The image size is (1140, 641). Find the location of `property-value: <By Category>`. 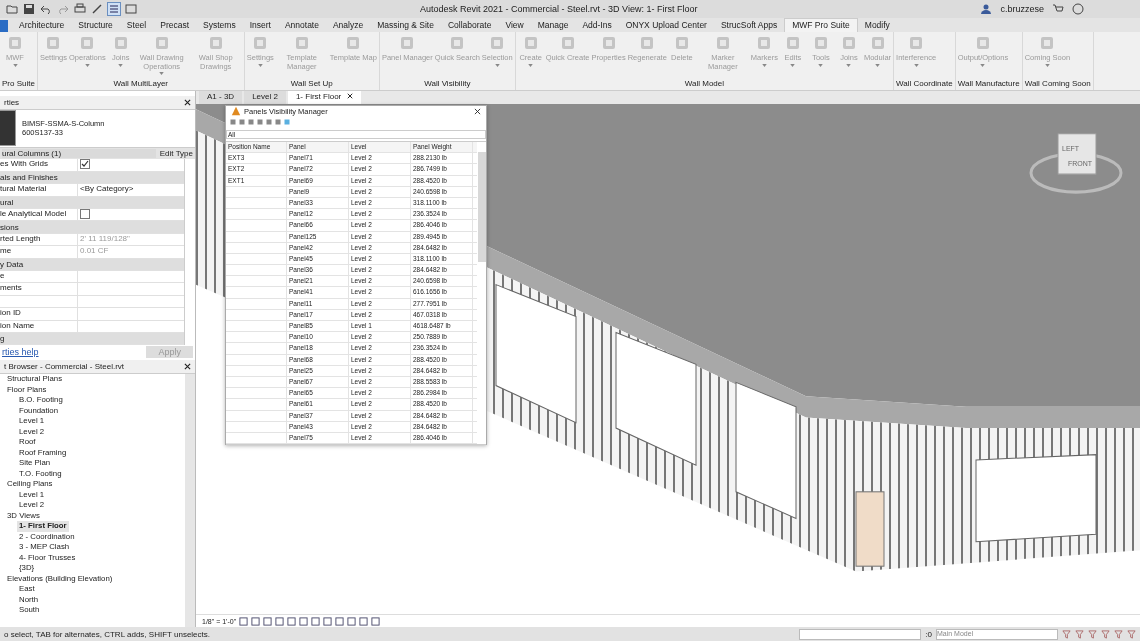

property-value: <By Category> is located at coordinates (131, 190).